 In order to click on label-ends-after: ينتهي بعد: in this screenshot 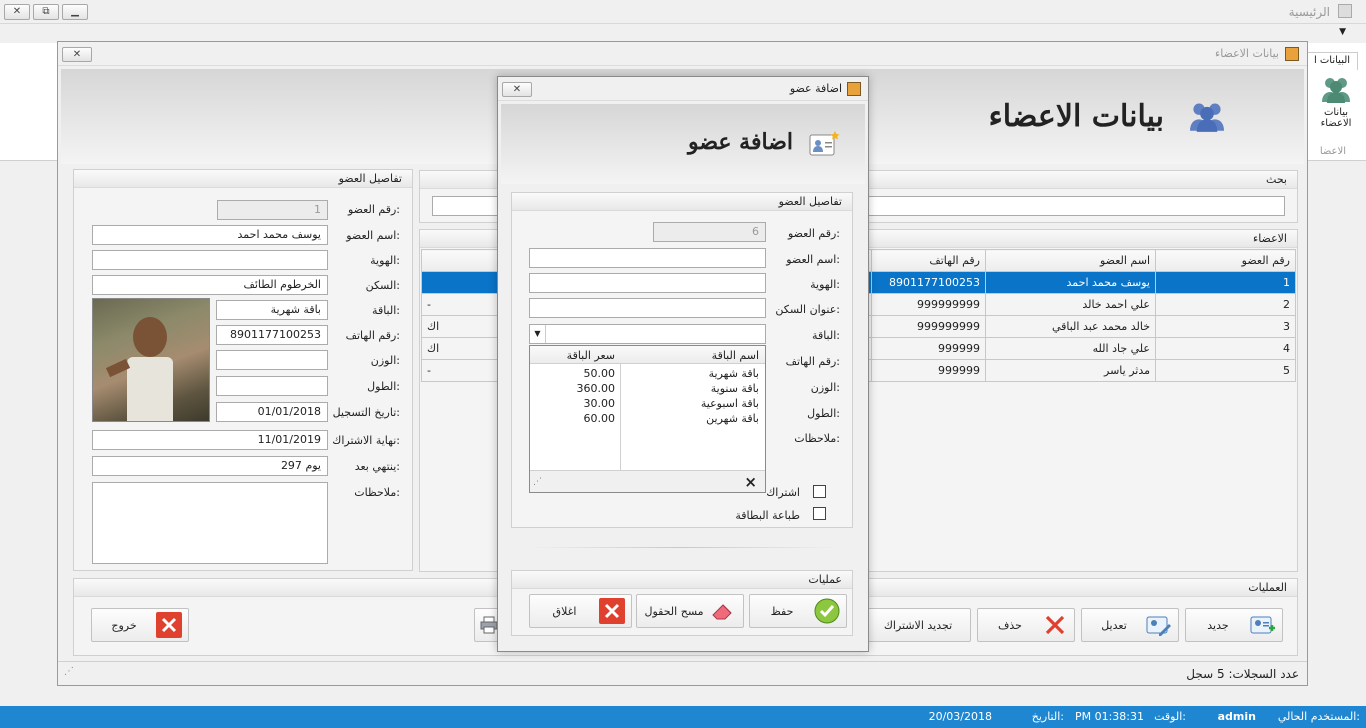, I will do `click(377, 466)`.